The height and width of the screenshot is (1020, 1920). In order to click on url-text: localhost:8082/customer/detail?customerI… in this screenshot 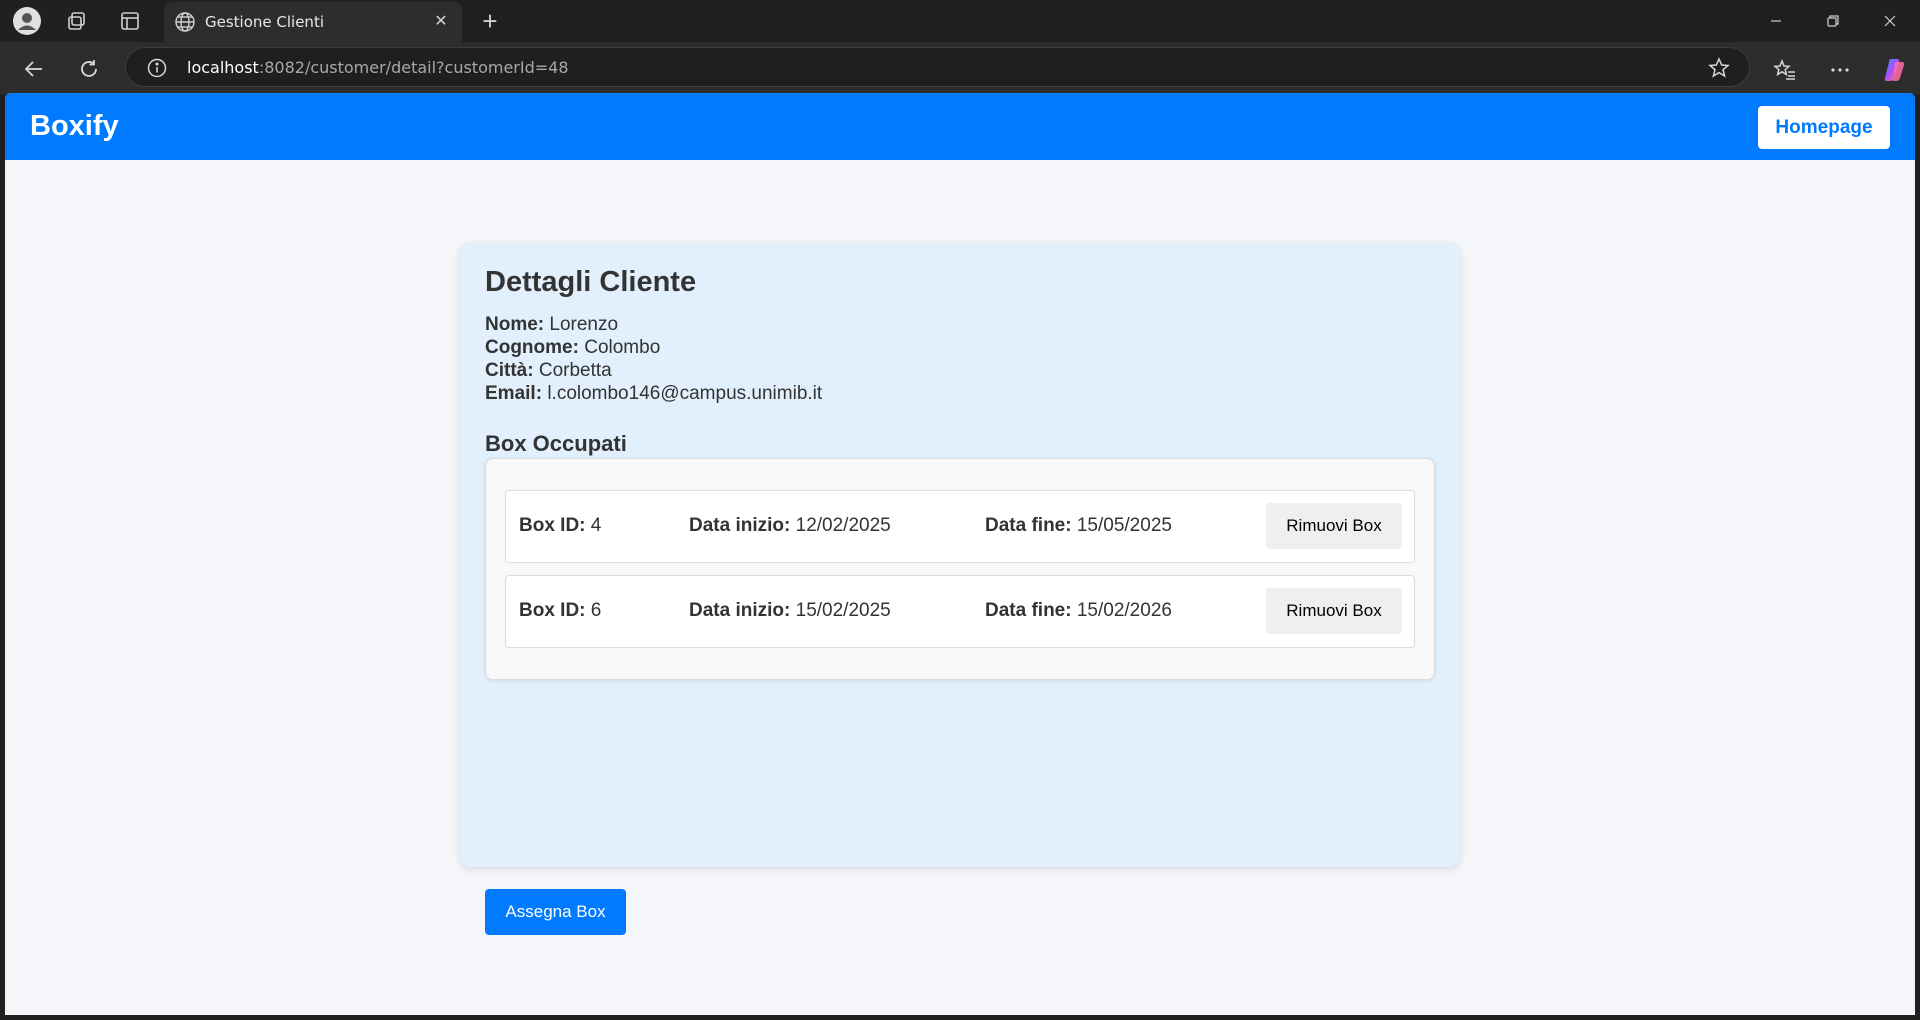, I will do `click(378, 67)`.